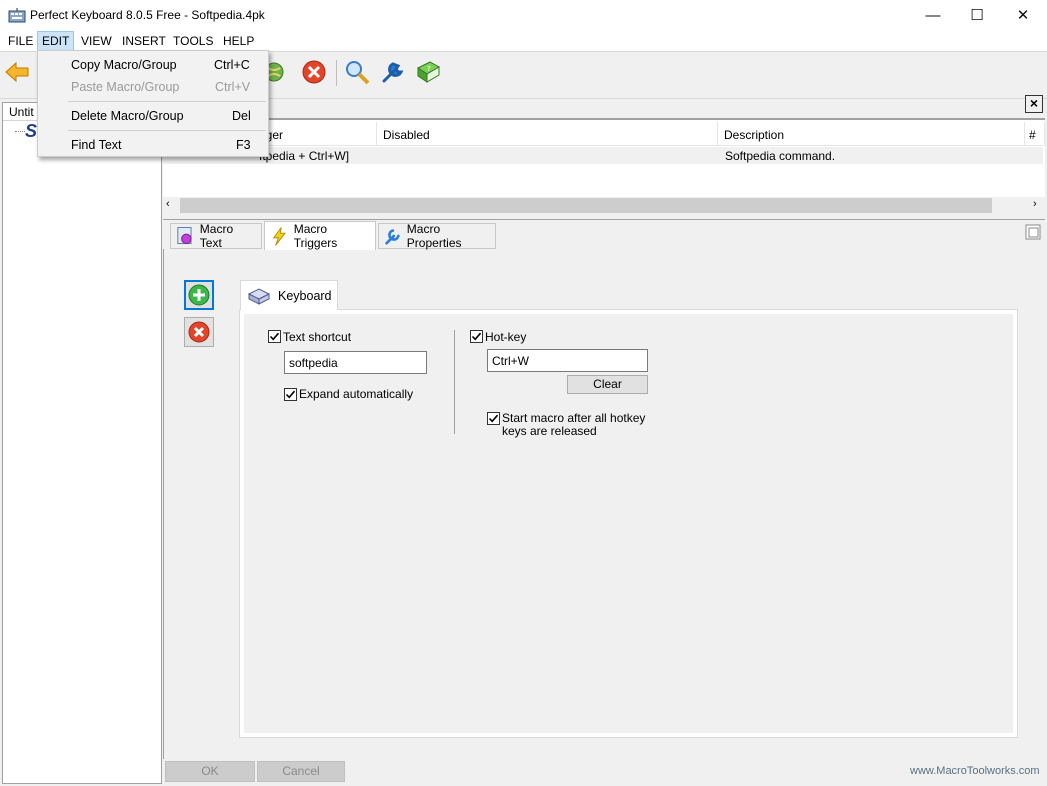 This screenshot has height=786, width=1047. What do you see at coordinates (607, 384) in the screenshot?
I see `clear-hotkey-button: Clear` at bounding box center [607, 384].